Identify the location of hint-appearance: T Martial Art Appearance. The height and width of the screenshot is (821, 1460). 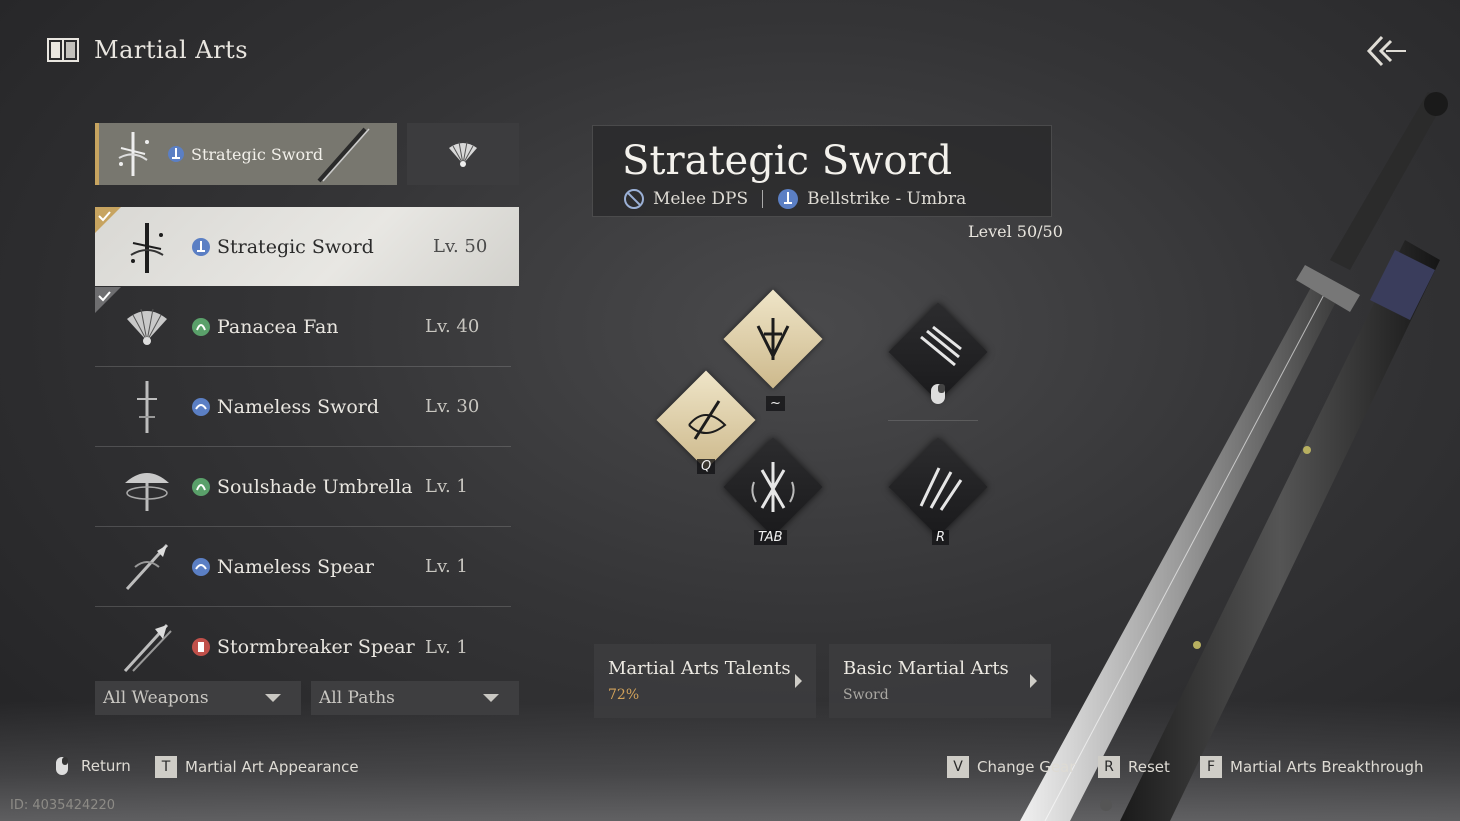
(257, 767).